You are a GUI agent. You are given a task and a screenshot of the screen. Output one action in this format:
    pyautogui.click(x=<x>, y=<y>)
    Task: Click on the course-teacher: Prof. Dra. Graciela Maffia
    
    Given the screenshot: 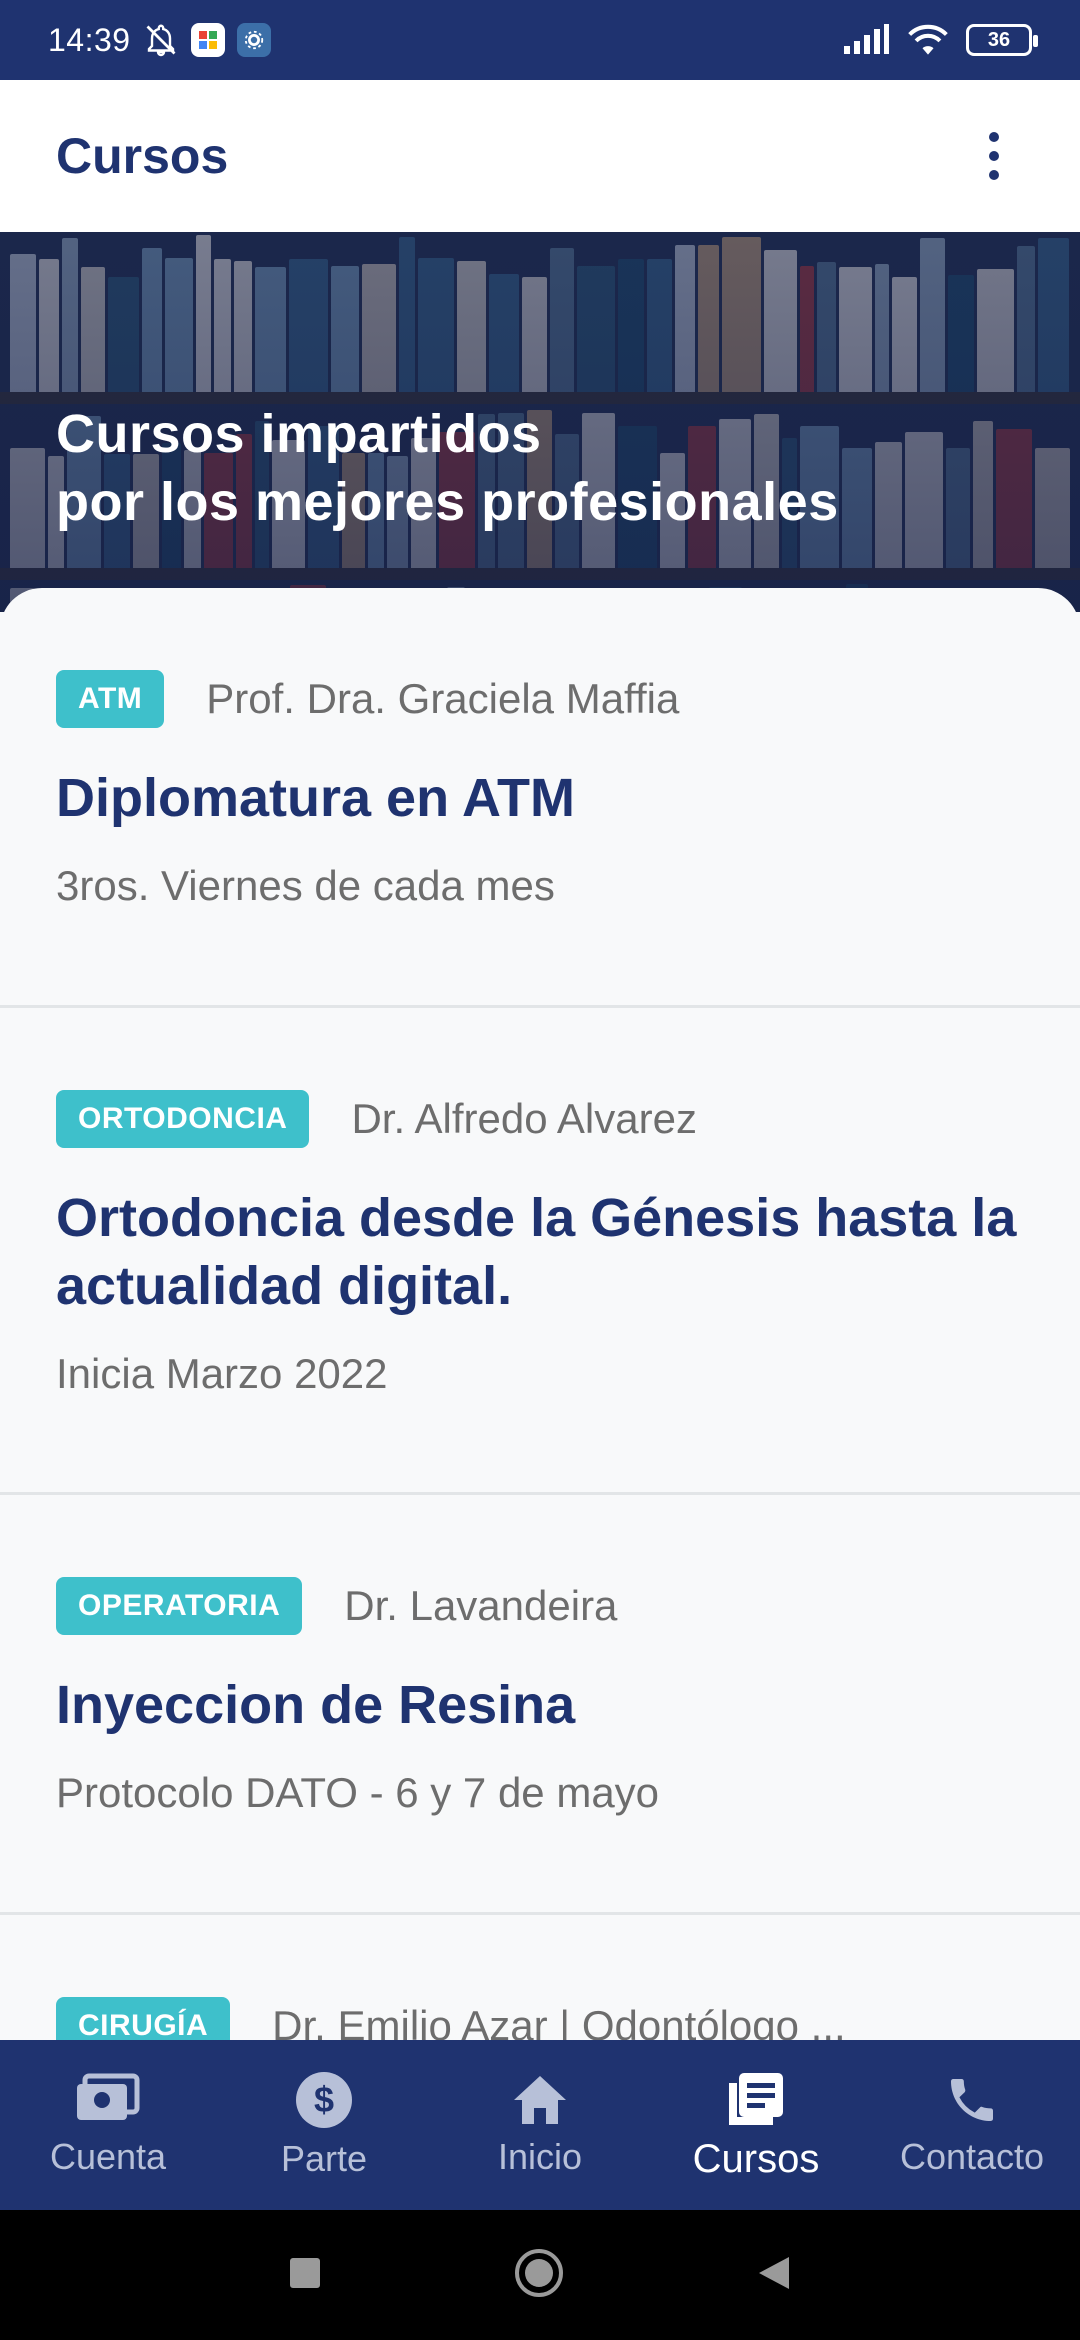 What is the action you would take?
    pyautogui.click(x=443, y=698)
    